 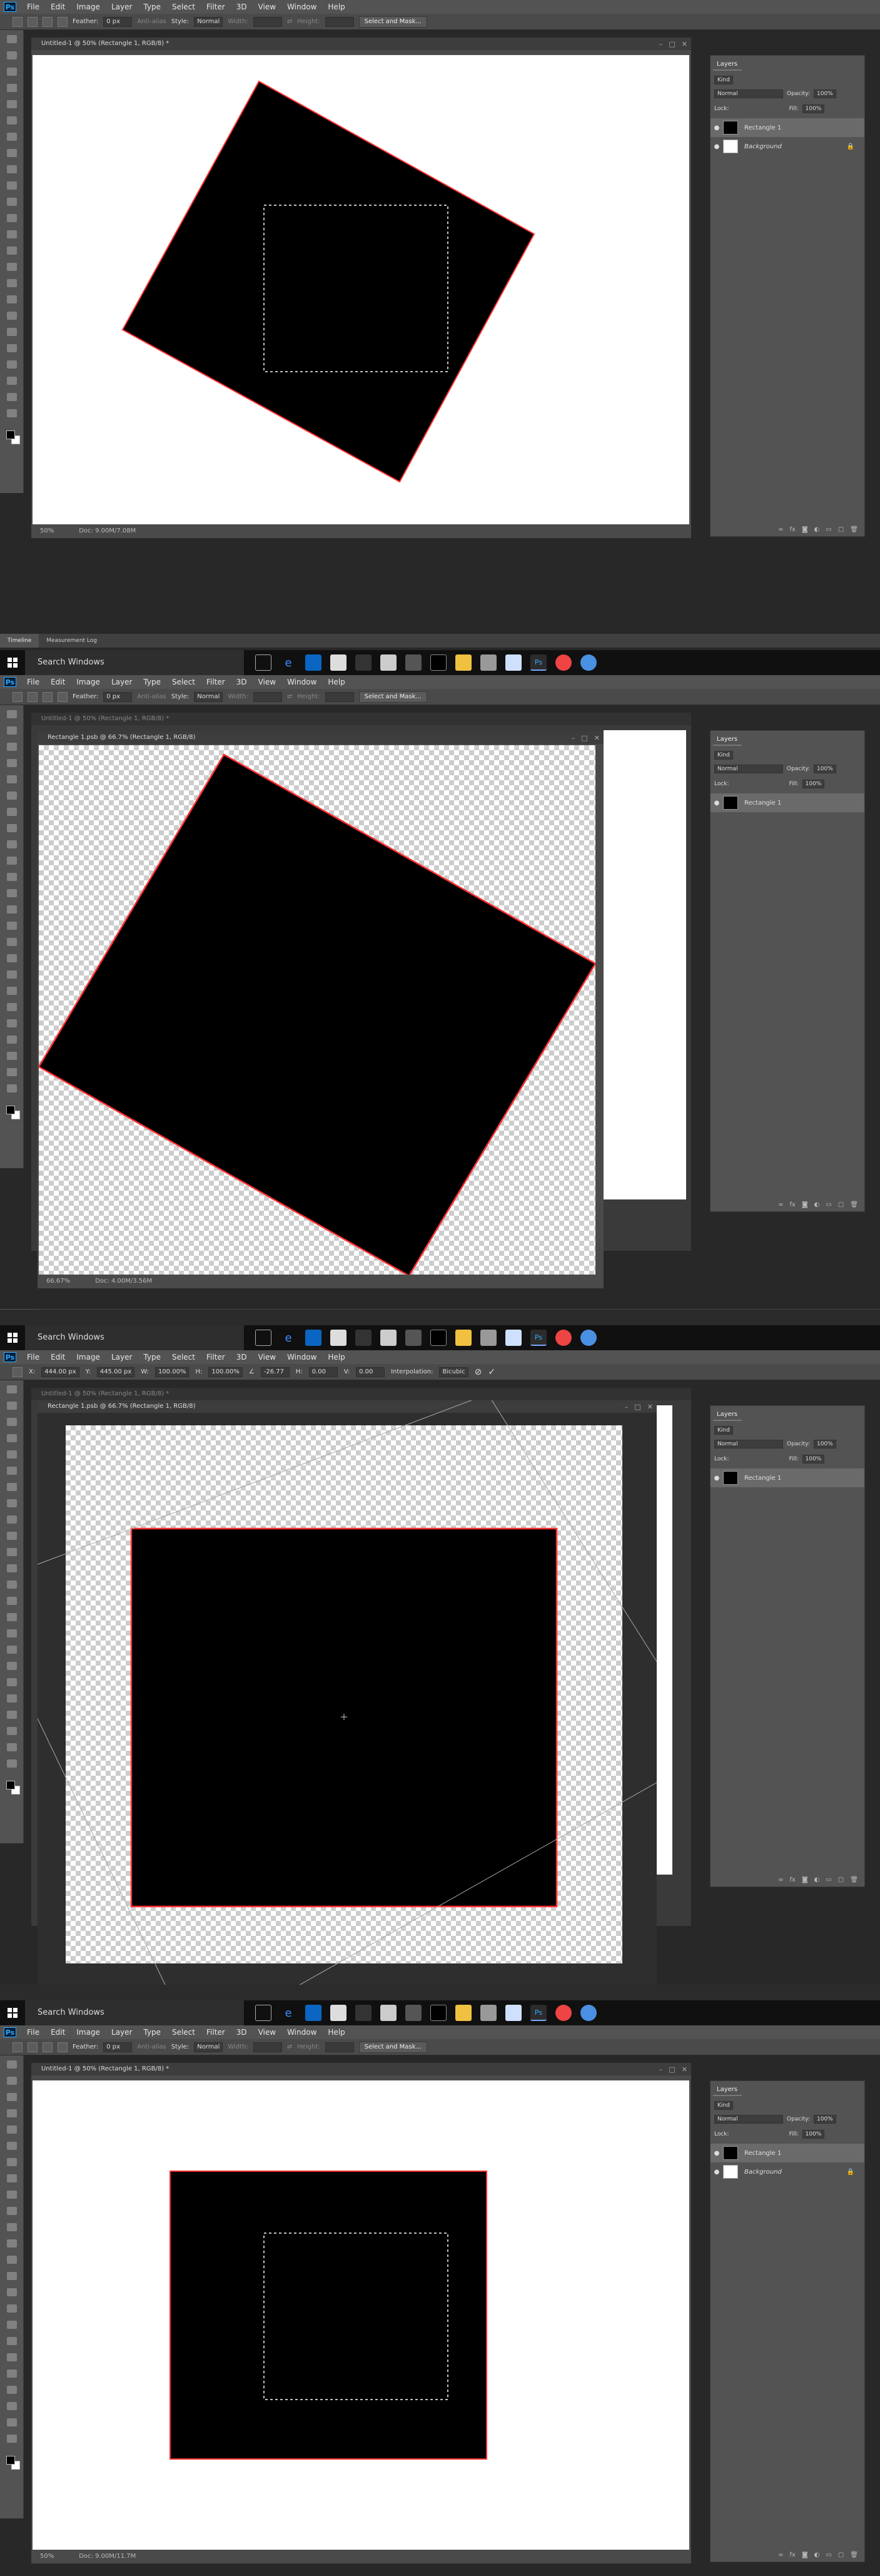 What do you see at coordinates (152, 682) in the screenshot?
I see `menu-type: Type` at bounding box center [152, 682].